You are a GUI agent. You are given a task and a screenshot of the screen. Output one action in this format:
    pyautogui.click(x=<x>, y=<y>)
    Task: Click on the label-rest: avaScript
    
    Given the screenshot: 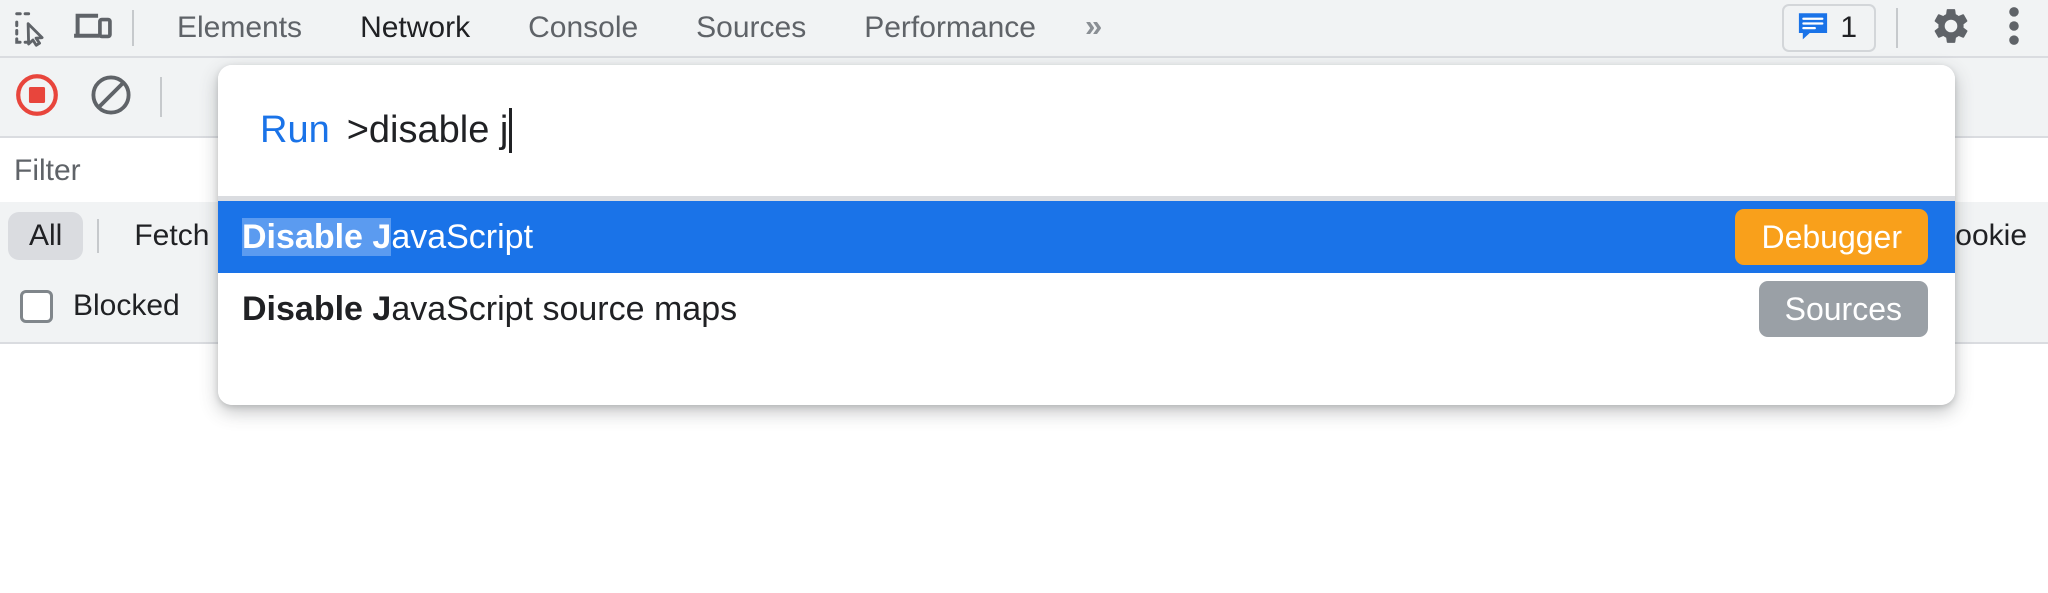 What is the action you would take?
    pyautogui.click(x=462, y=236)
    